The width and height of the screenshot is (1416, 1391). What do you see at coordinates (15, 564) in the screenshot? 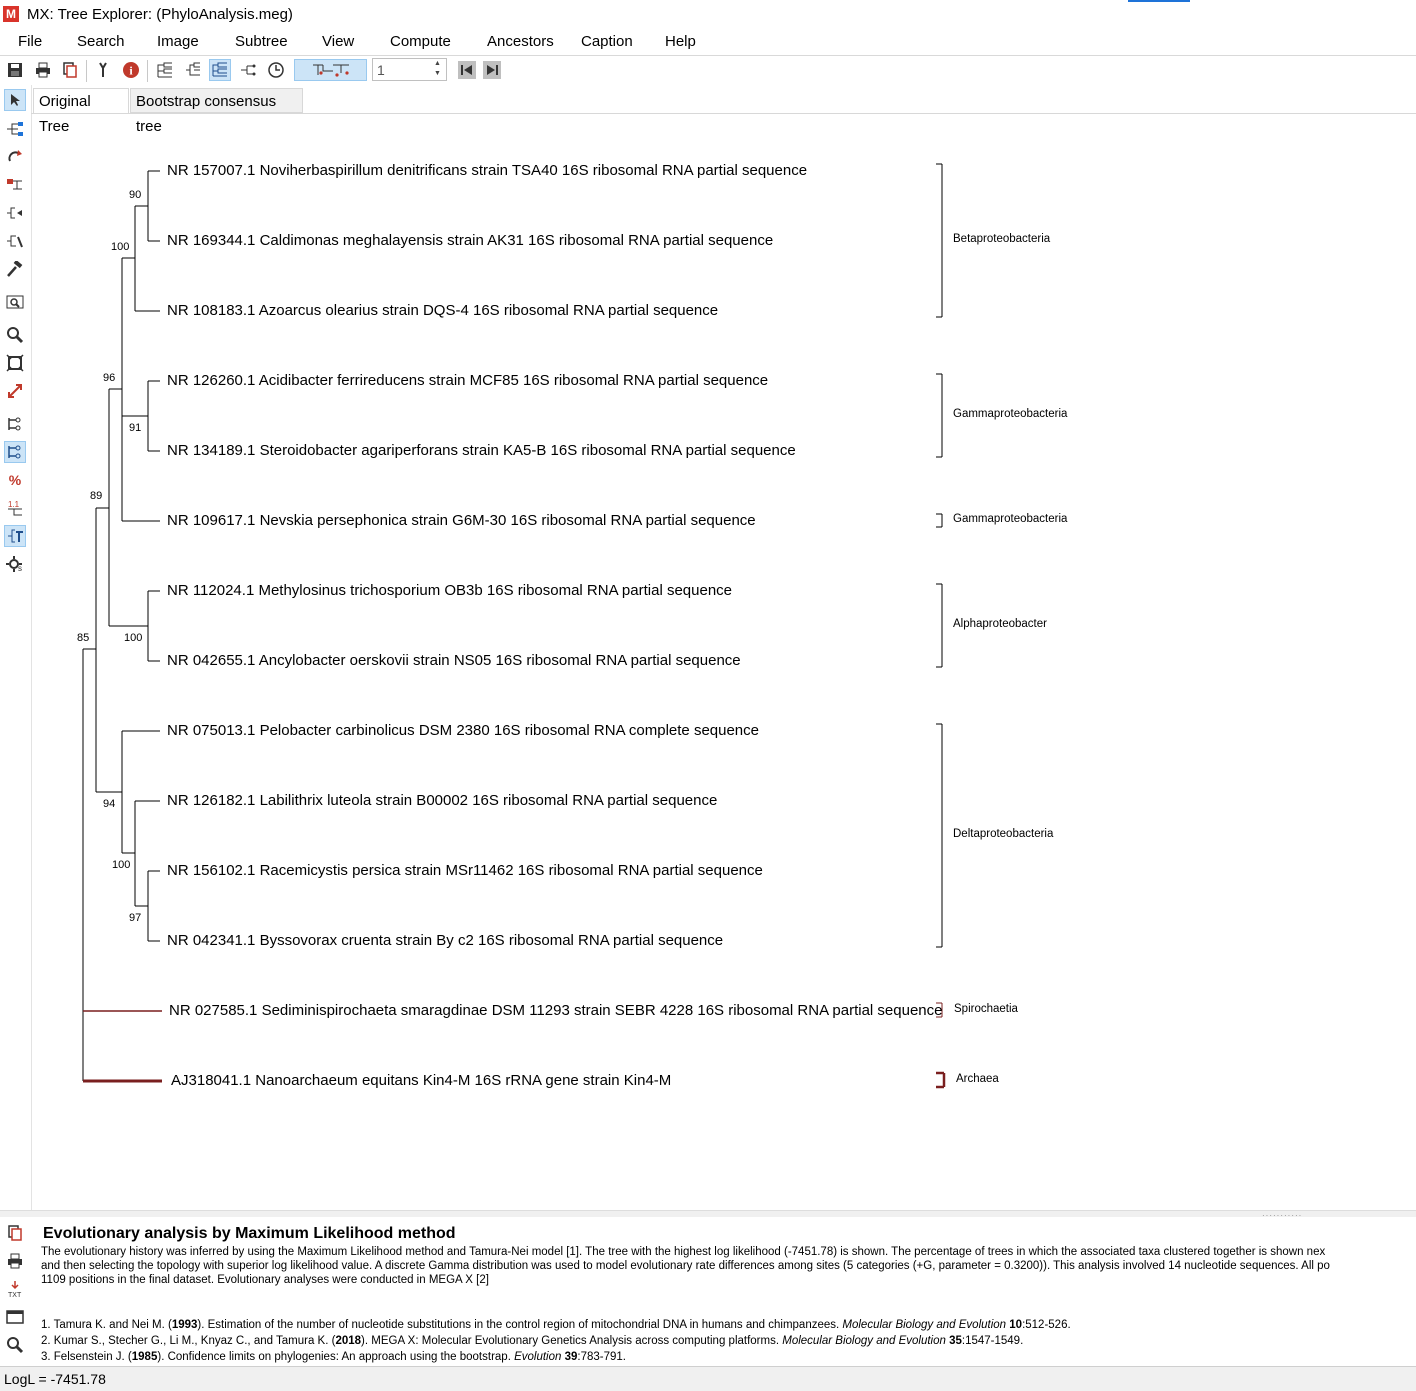
I see `settings-tree-icon: s` at bounding box center [15, 564].